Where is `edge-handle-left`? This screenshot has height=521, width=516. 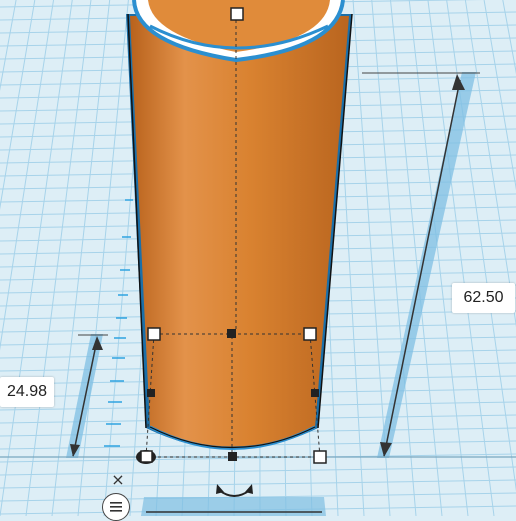 edge-handle-left is located at coordinates (151, 393).